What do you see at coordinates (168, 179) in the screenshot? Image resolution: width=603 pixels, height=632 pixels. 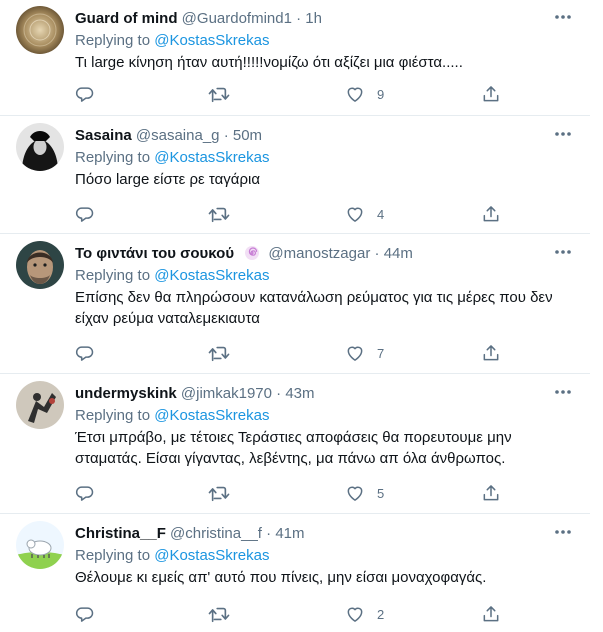 I see `tweet-text: Πόσο large είστε ρε ταγάρια` at bounding box center [168, 179].